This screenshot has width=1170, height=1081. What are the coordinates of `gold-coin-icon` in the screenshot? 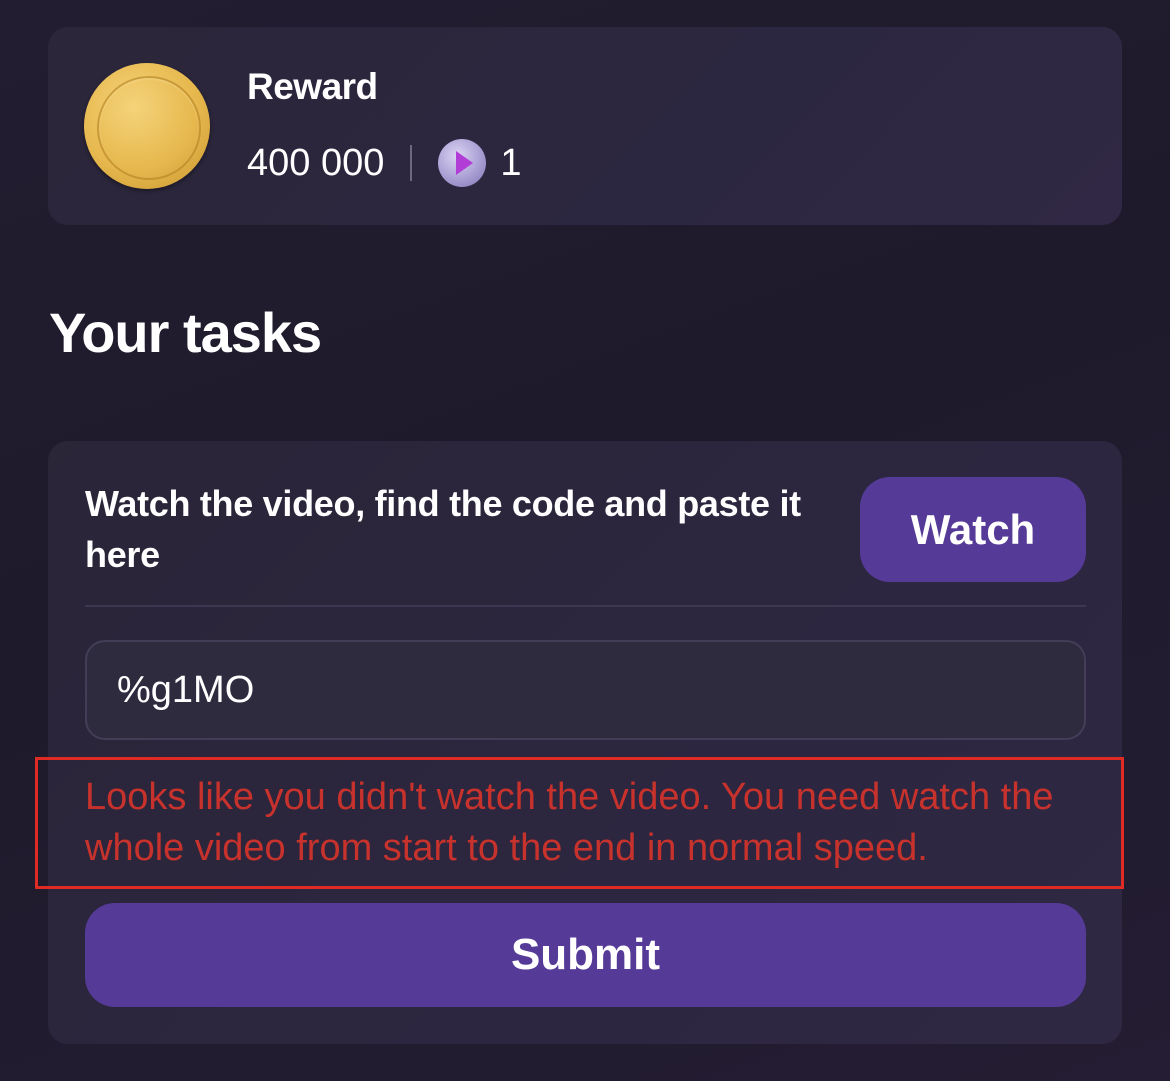 It's located at (147, 126).